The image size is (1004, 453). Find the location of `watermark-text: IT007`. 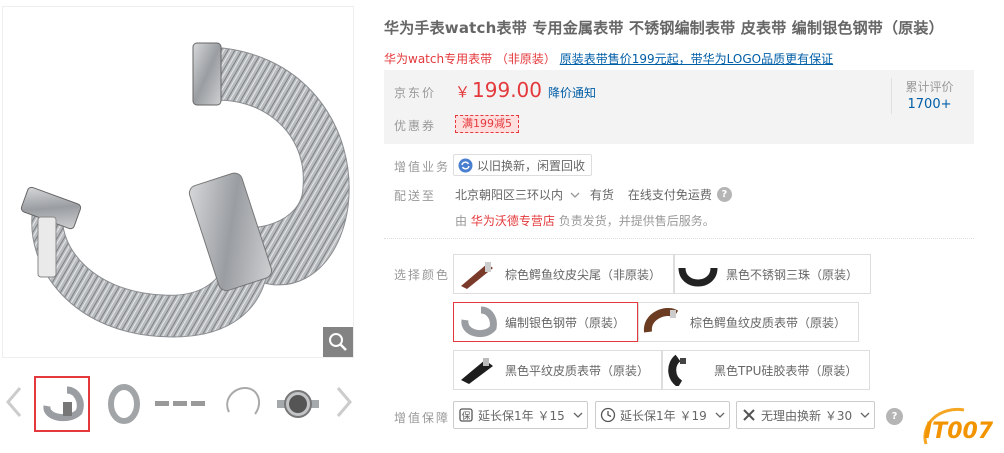

watermark-text: IT007 is located at coordinates (959, 431).